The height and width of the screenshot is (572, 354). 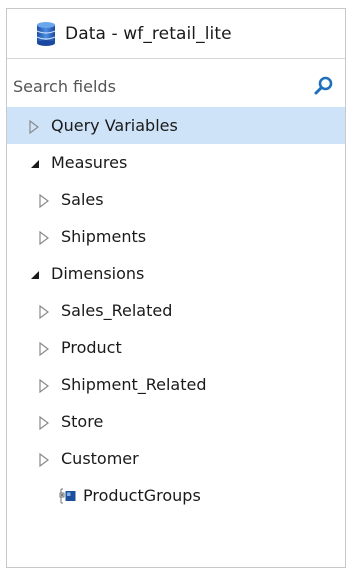 What do you see at coordinates (148, 33) in the screenshot?
I see `panel-title: Data - wf_retail_lite` at bounding box center [148, 33].